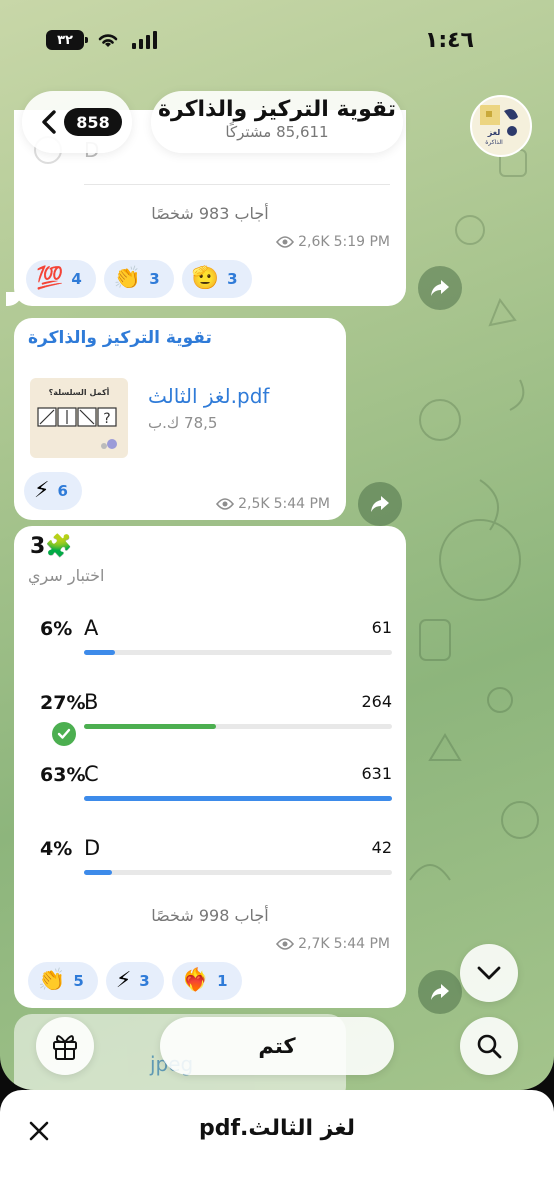 The image size is (554, 1200). I want to click on poll-option-votes: 631, so click(376, 773).